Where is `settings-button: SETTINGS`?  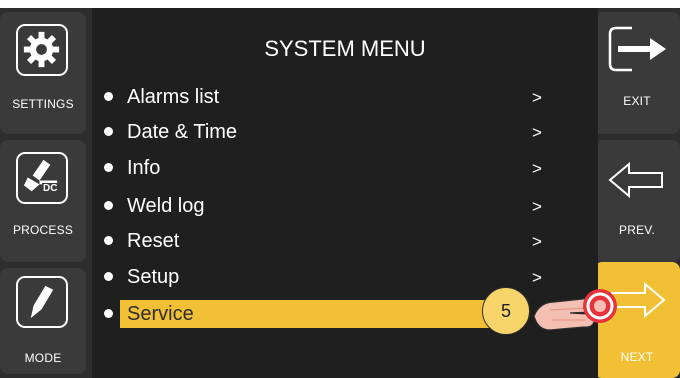 settings-button: SETTINGS is located at coordinates (43, 73).